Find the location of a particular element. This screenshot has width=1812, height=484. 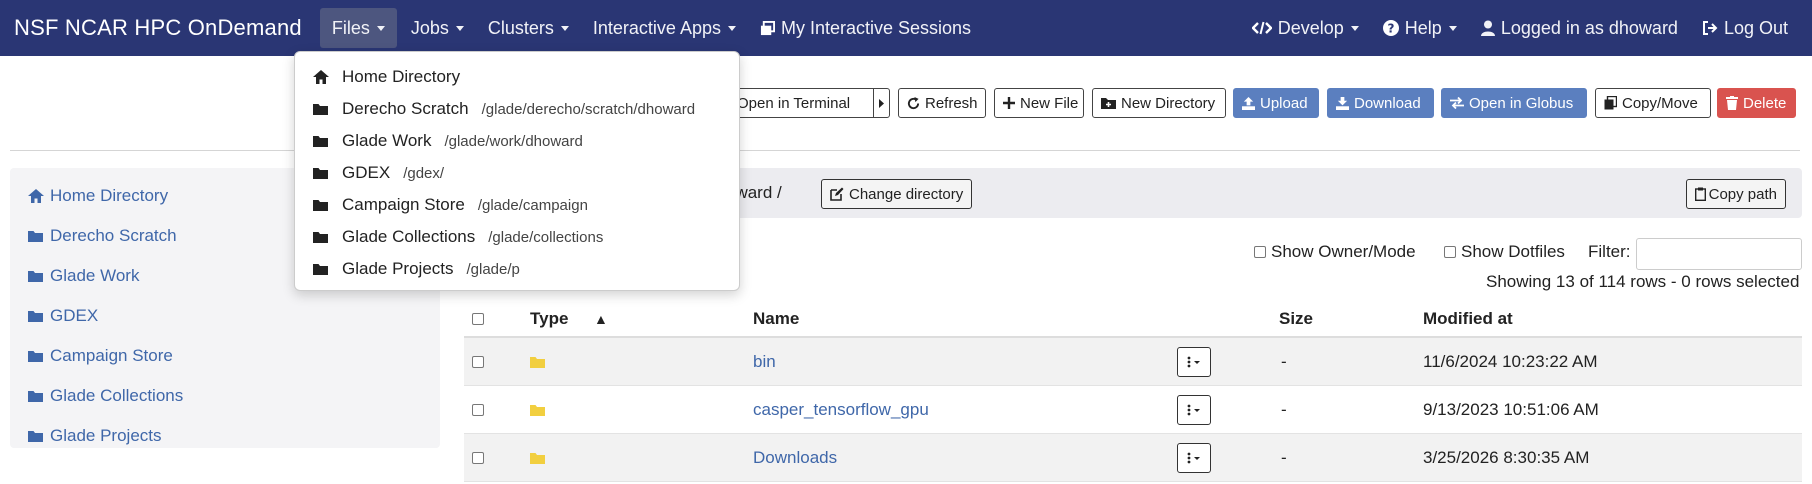

dropdown-item-label: Campaign Store is located at coordinates (403, 204).